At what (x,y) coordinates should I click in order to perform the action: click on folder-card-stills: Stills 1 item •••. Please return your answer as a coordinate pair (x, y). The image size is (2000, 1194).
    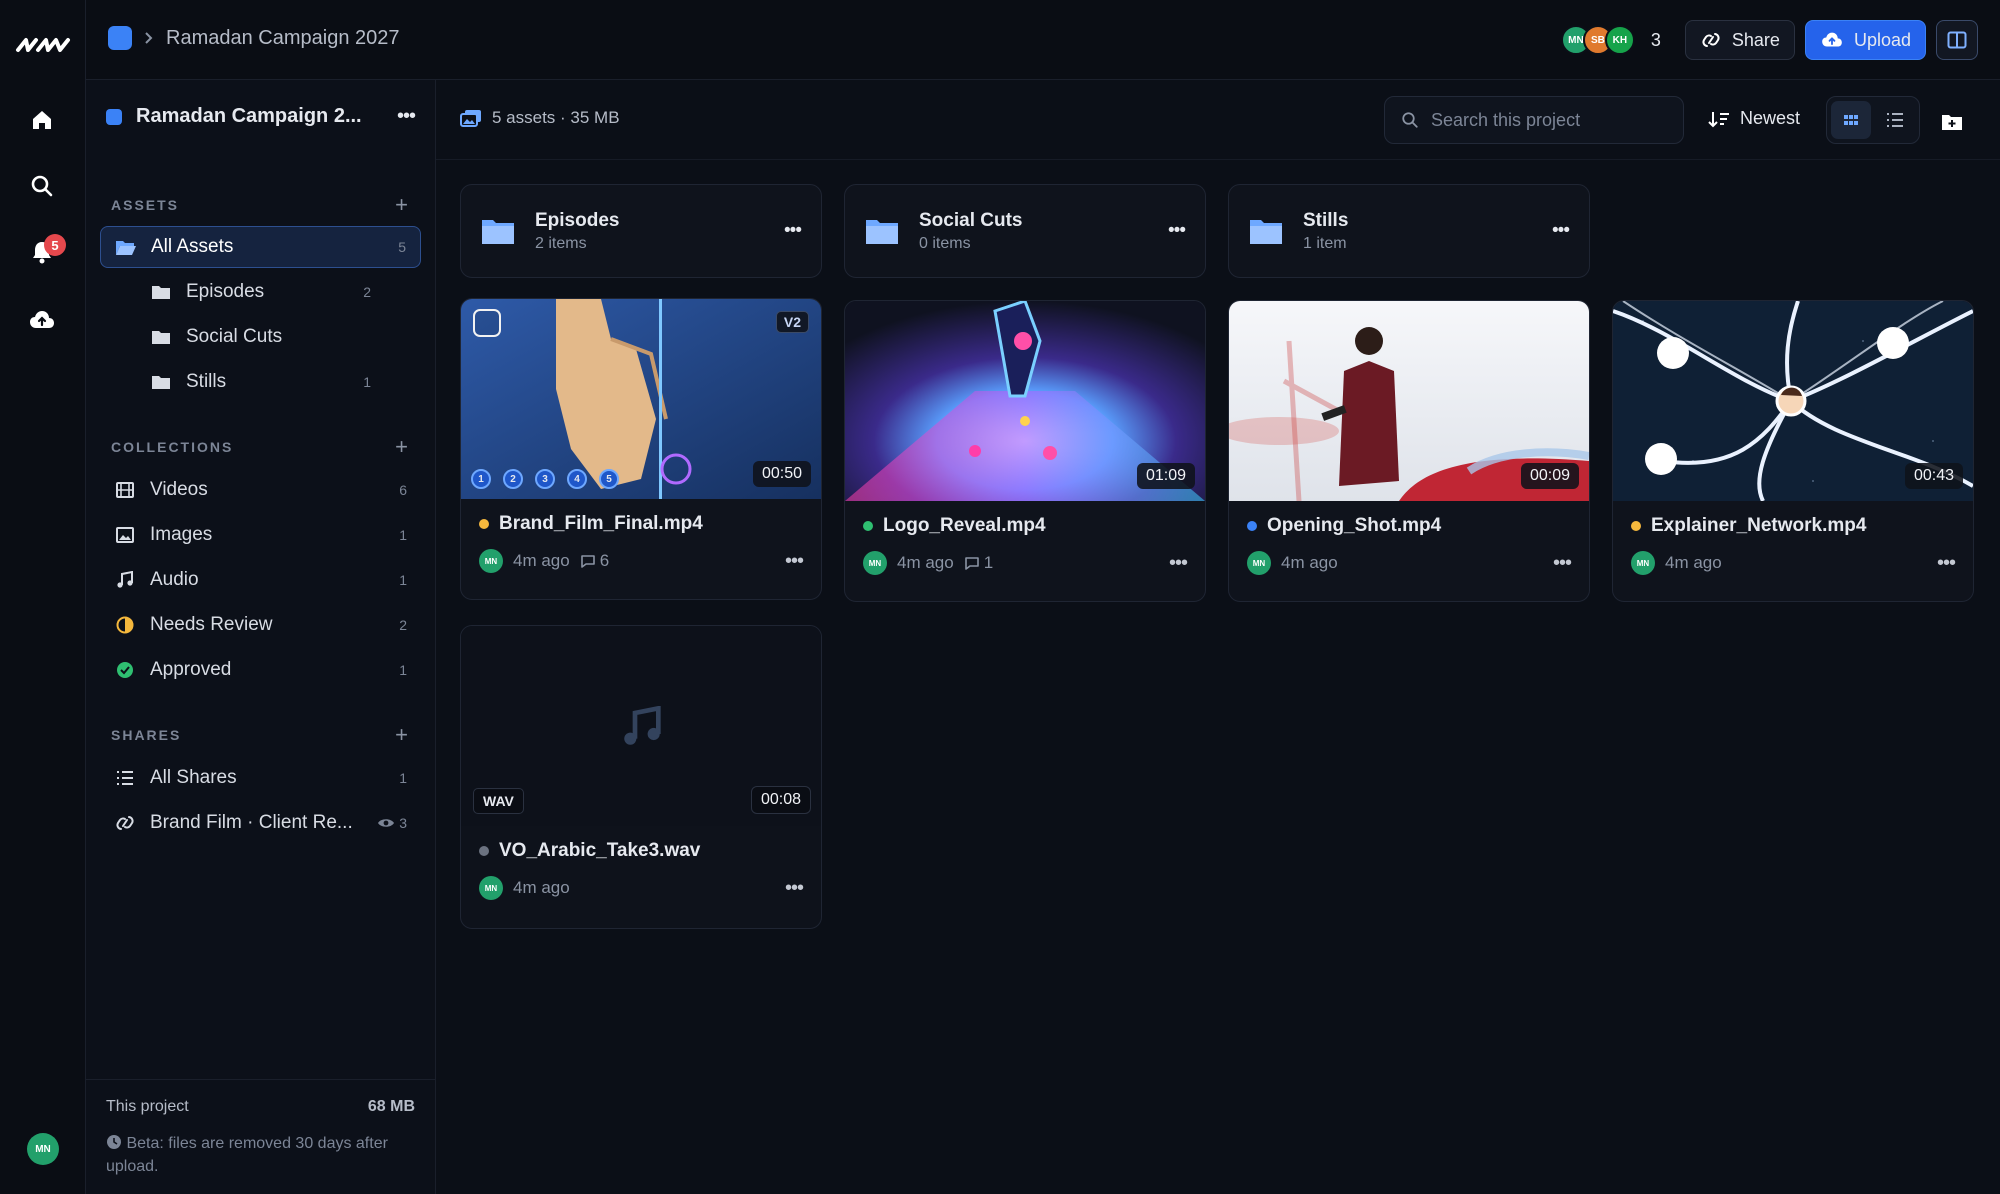
    Looking at the image, I should click on (1409, 231).